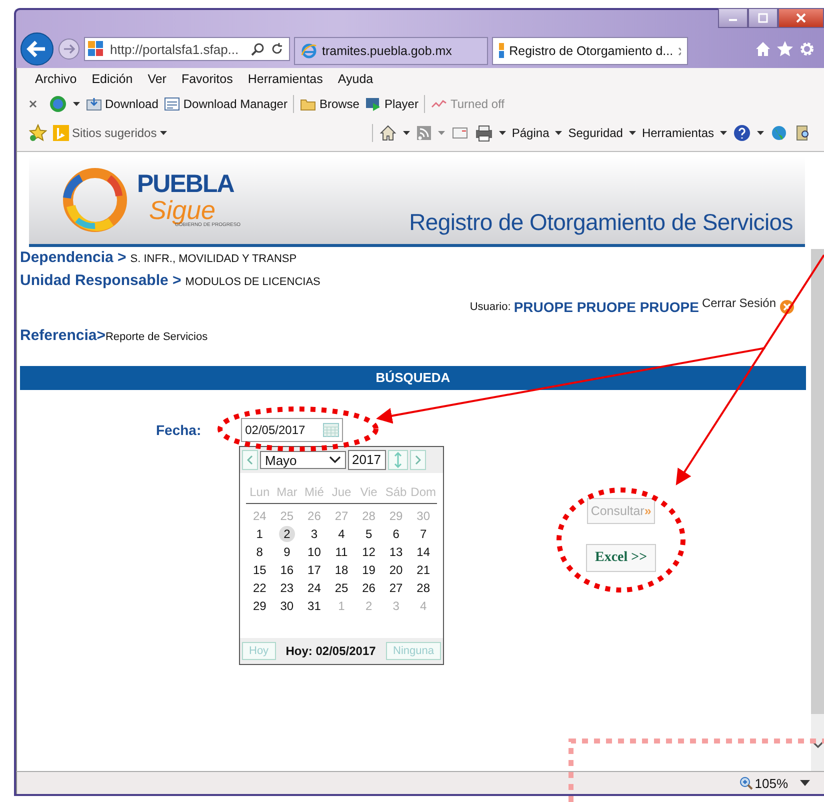  Describe the element at coordinates (391, 51) in the screenshot. I see `browser-tab: tramites.puebla.gob.mx` at that location.